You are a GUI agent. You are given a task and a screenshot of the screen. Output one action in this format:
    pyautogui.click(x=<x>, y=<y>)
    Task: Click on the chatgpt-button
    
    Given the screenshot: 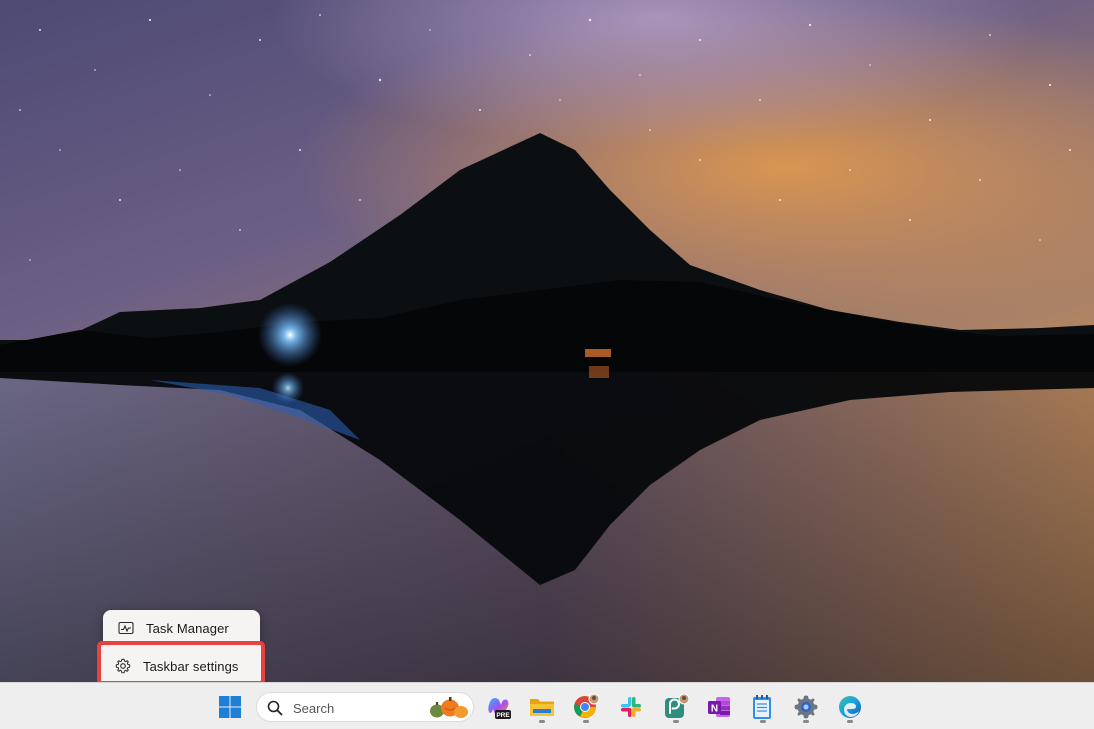 What is the action you would take?
    pyautogui.click(x=676, y=707)
    